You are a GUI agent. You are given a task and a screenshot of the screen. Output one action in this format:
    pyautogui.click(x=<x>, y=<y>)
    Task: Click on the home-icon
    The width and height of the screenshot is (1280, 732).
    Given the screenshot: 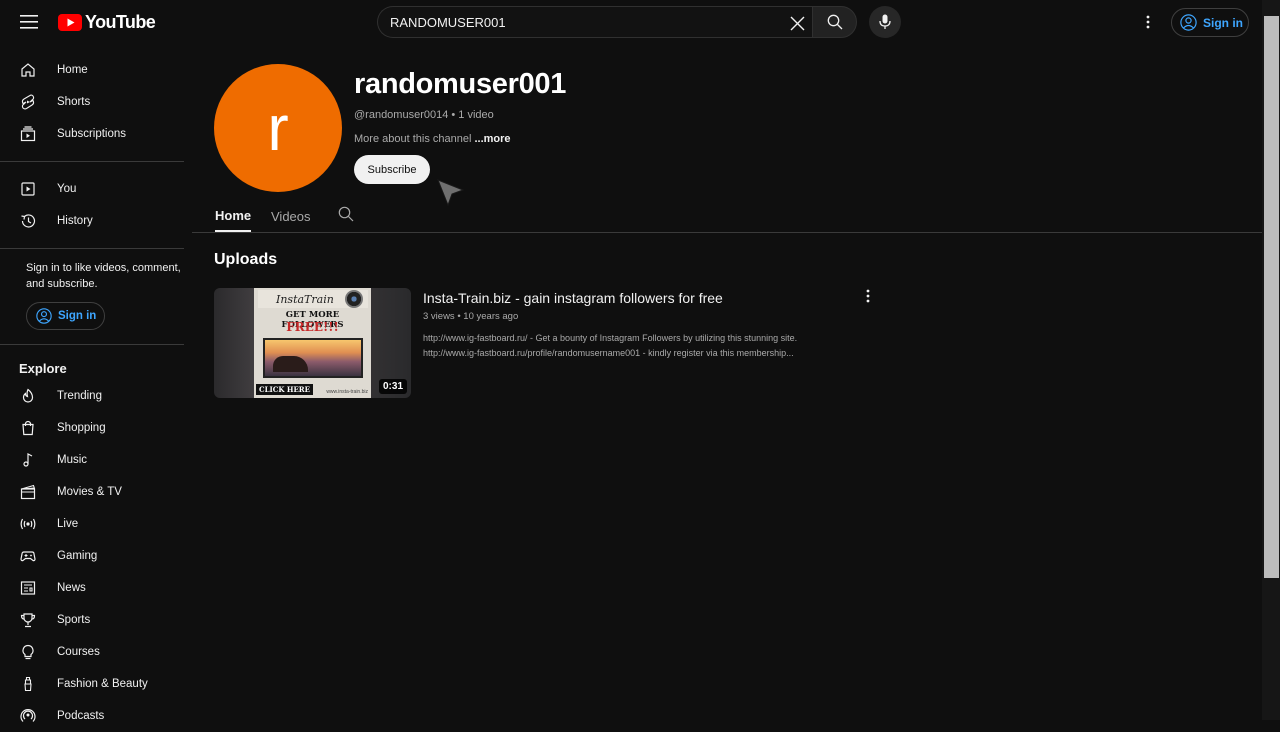 What is the action you would take?
    pyautogui.click(x=28, y=70)
    